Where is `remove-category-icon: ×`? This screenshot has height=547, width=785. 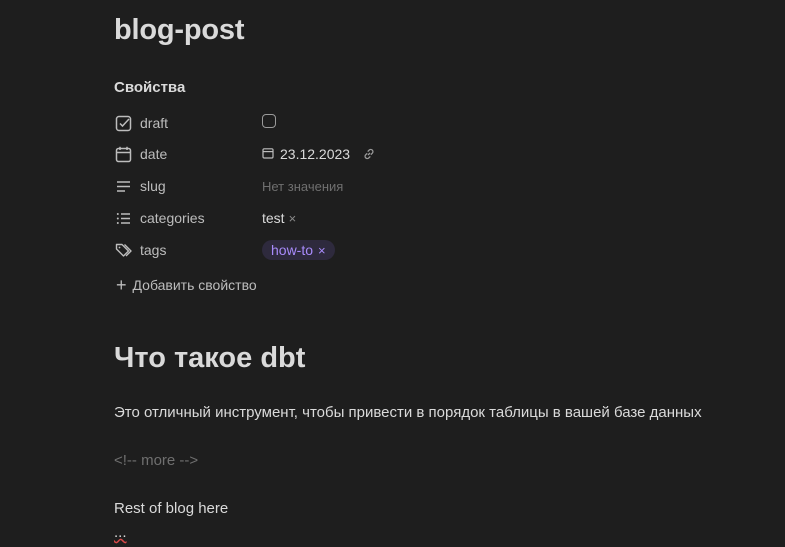 remove-category-icon: × is located at coordinates (293, 218).